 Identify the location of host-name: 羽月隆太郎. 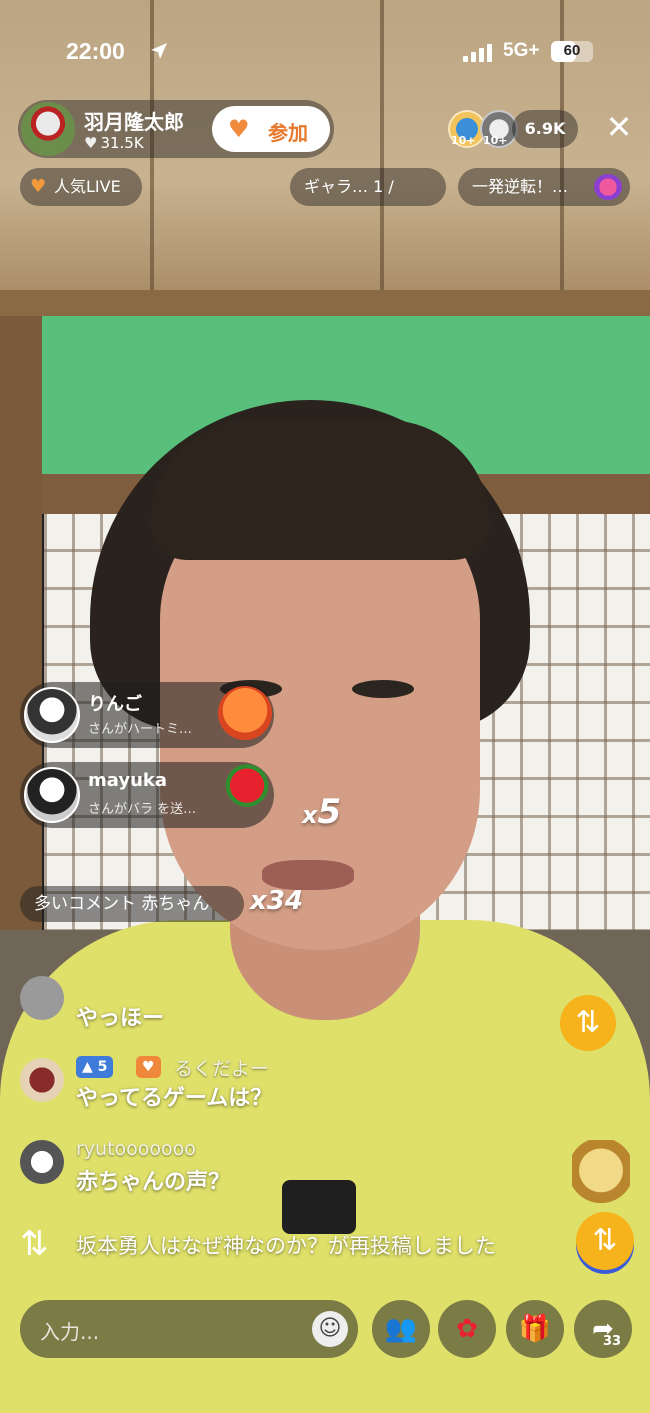
(134, 122).